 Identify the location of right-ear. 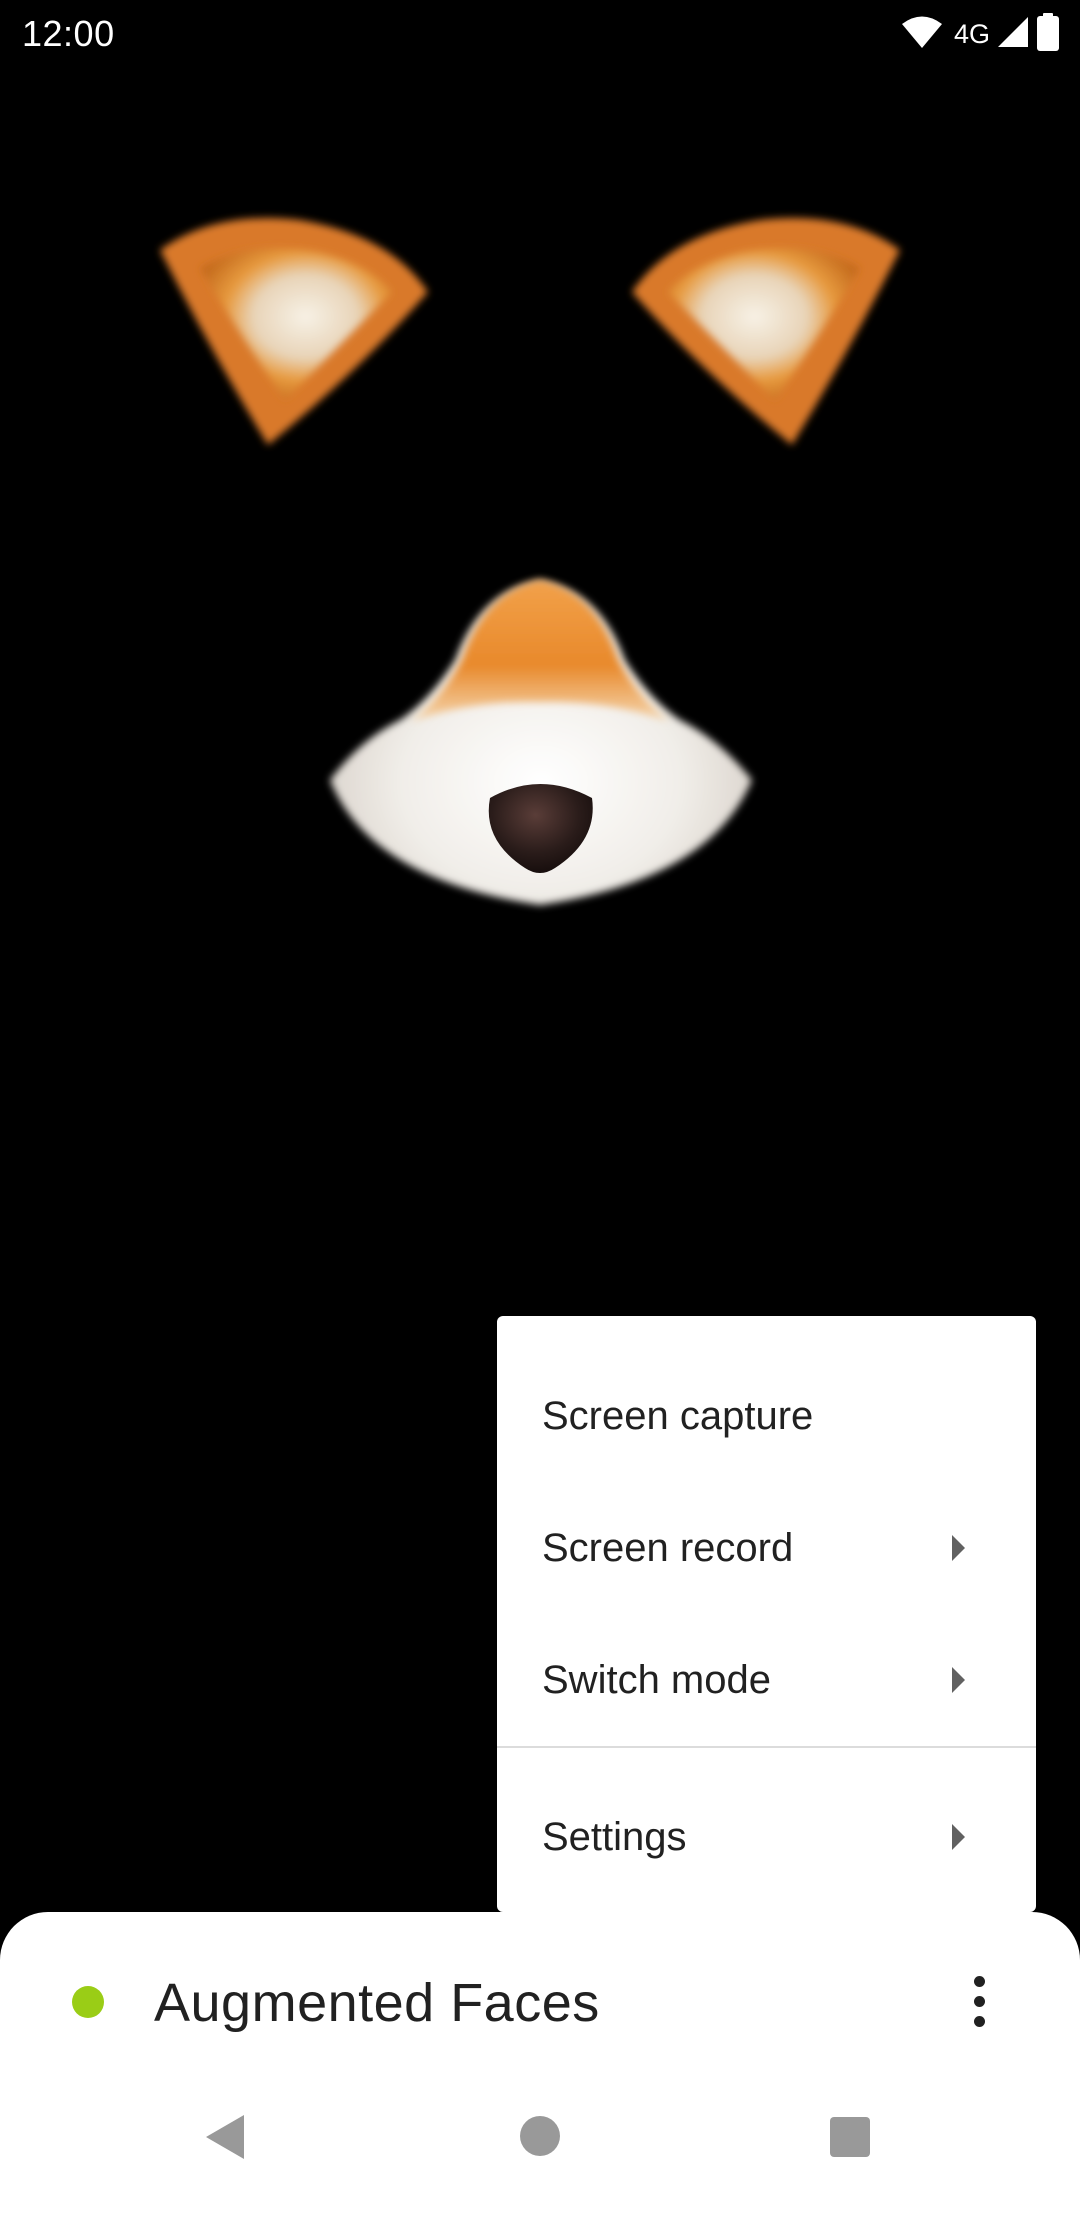
(766, 331).